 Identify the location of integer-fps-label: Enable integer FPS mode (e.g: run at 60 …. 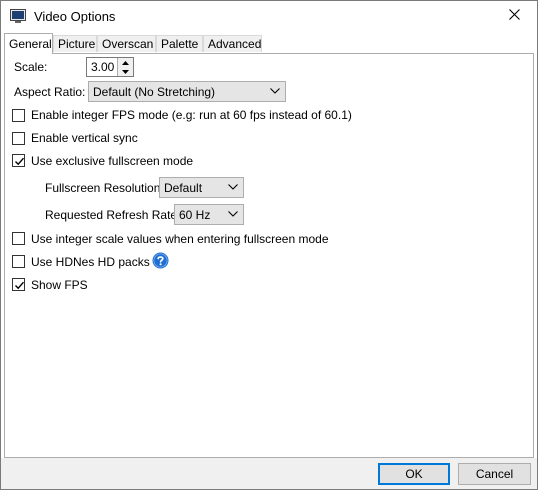
(191, 115).